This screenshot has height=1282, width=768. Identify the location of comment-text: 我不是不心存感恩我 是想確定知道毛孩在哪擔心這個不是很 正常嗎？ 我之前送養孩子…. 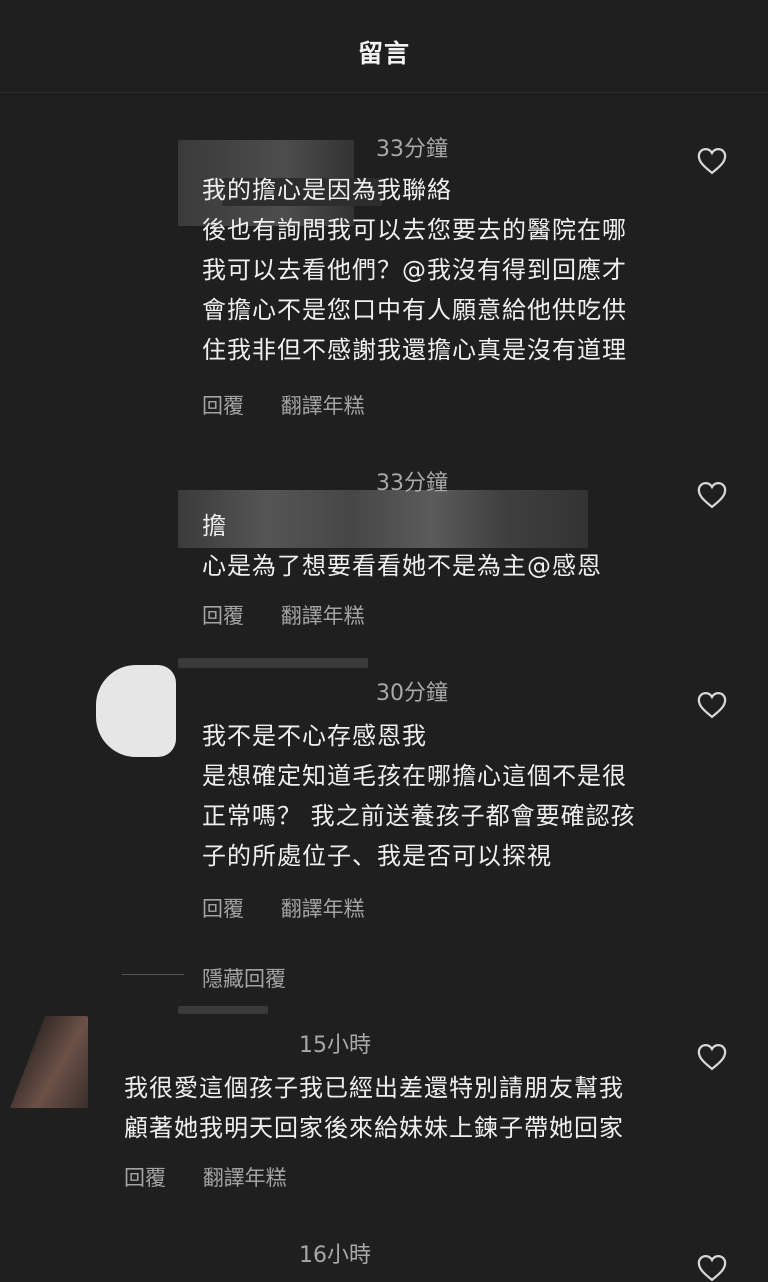
(419, 796).